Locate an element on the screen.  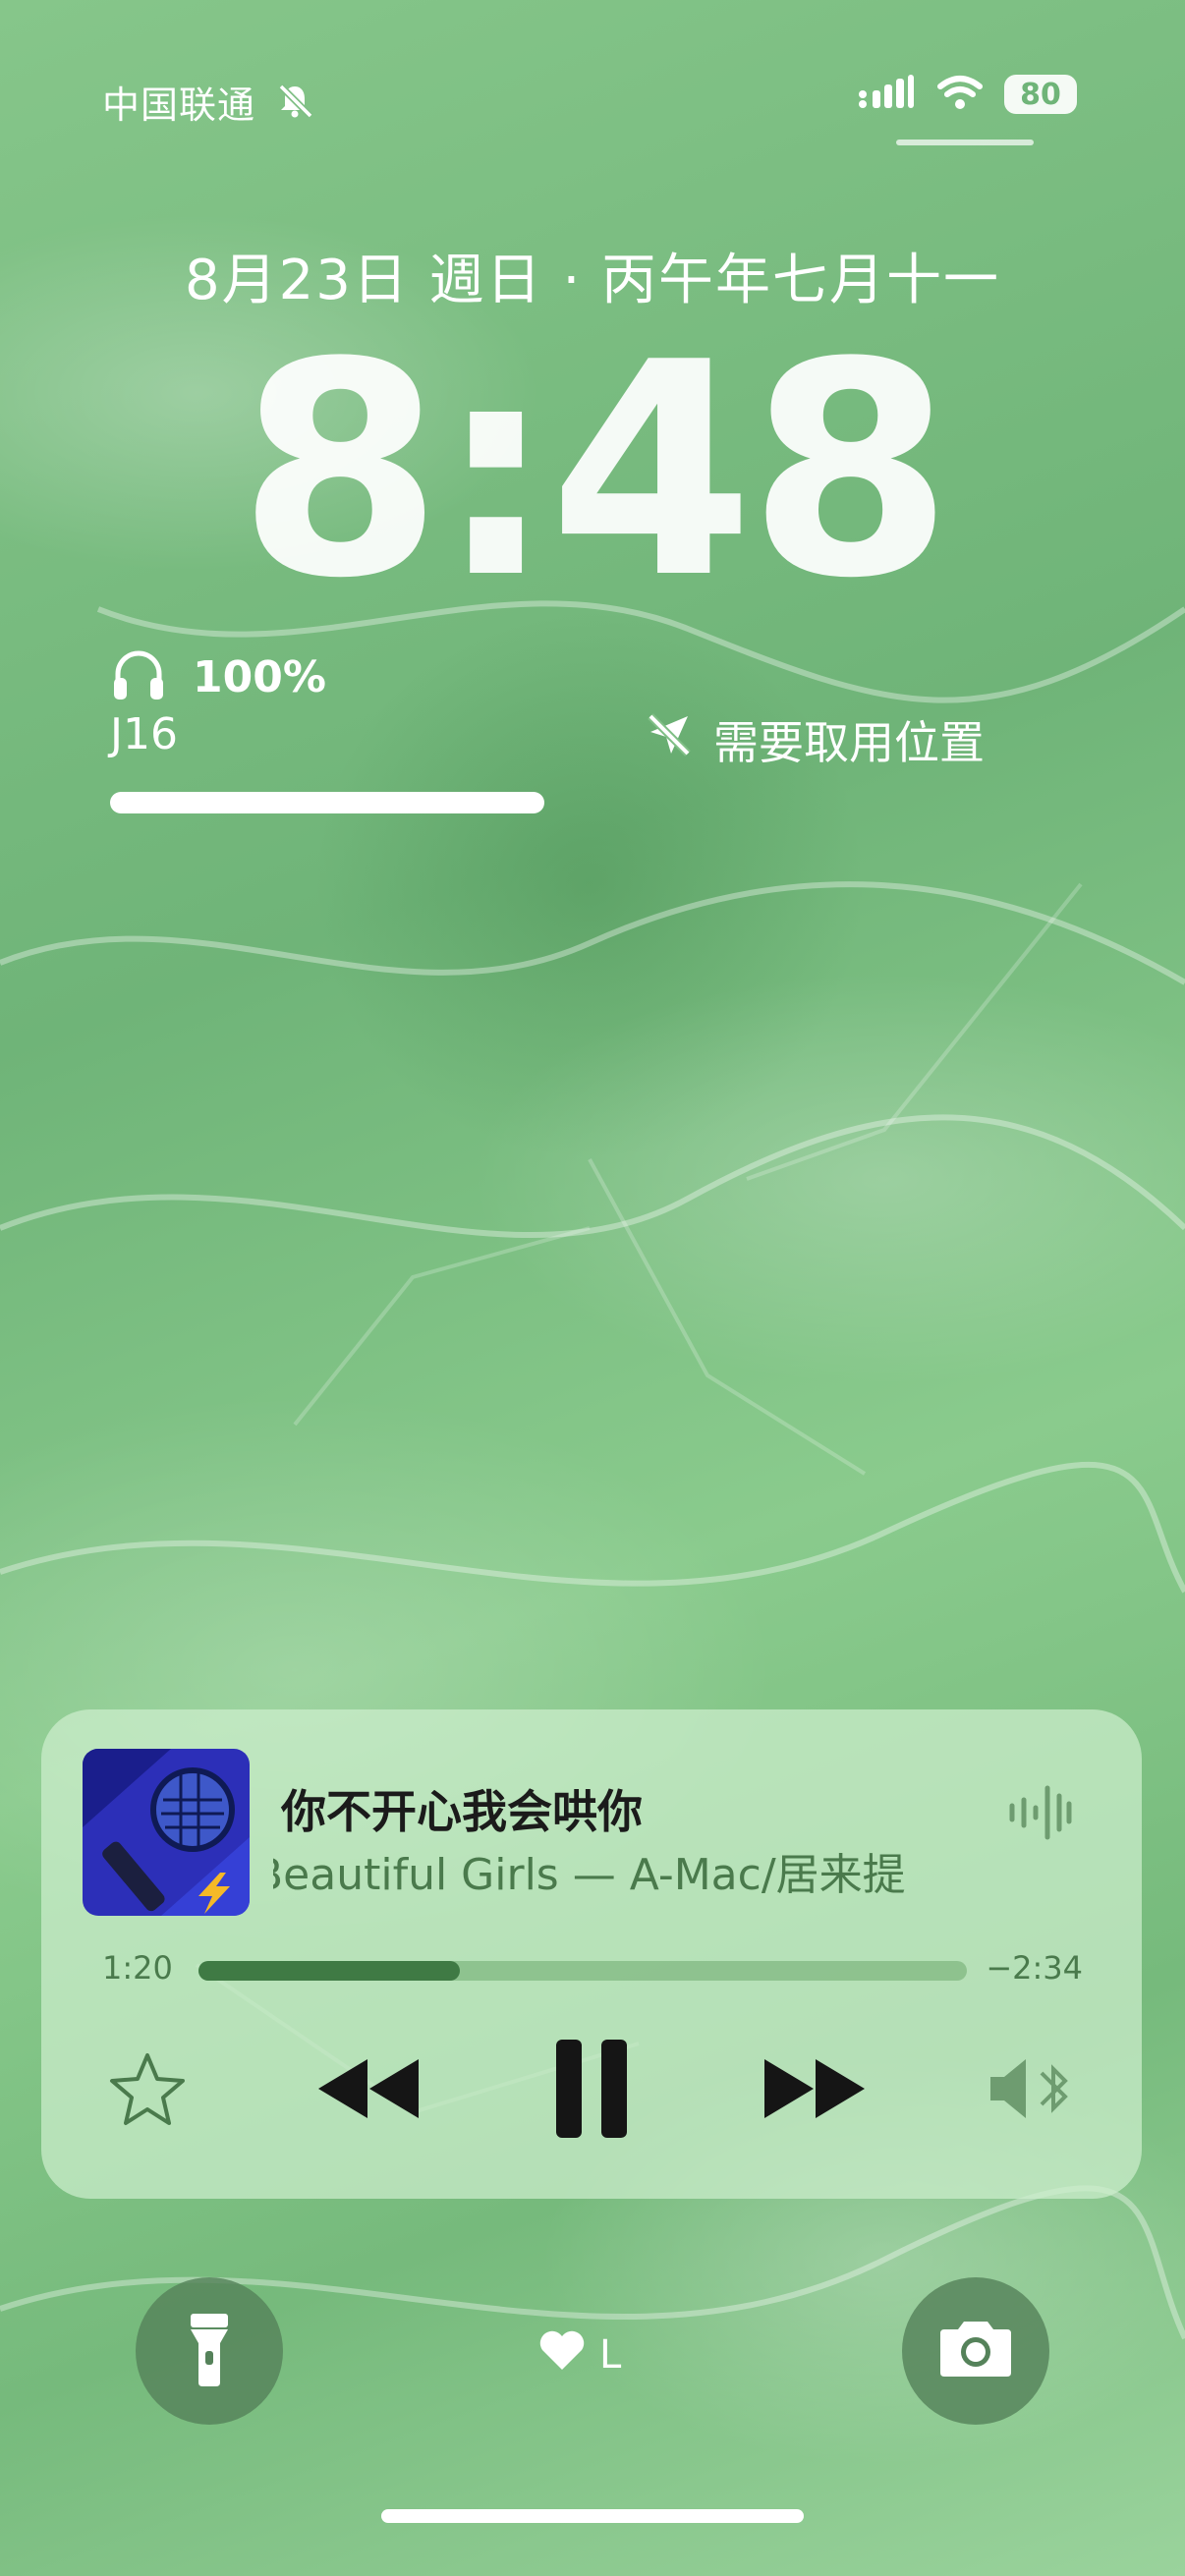
battery-indicator: 80 is located at coordinates (1041, 94).